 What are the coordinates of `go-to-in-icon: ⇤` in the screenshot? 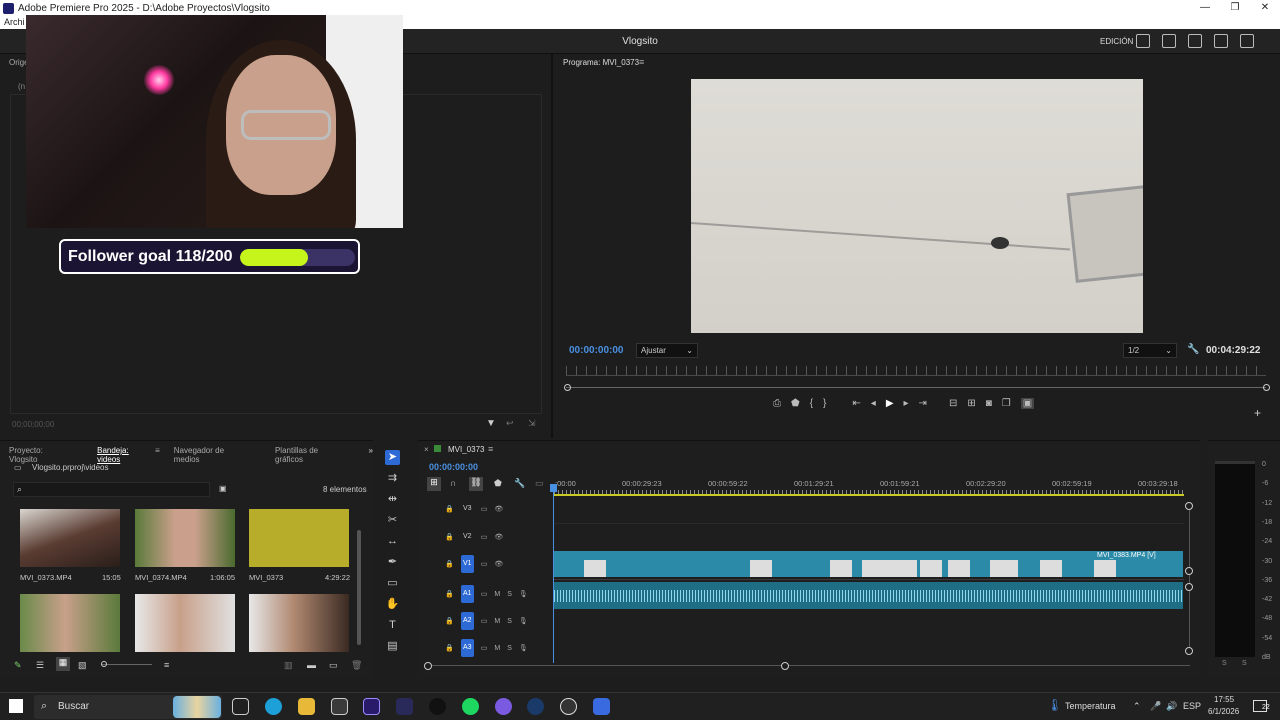 It's located at (856, 403).